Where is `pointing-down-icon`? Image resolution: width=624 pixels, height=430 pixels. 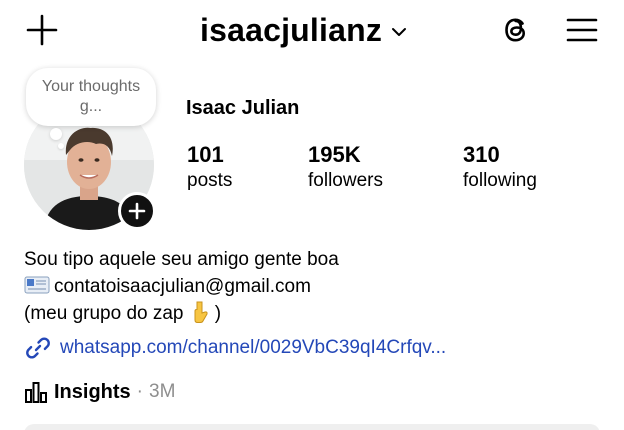
pointing-down-icon is located at coordinates (201, 312).